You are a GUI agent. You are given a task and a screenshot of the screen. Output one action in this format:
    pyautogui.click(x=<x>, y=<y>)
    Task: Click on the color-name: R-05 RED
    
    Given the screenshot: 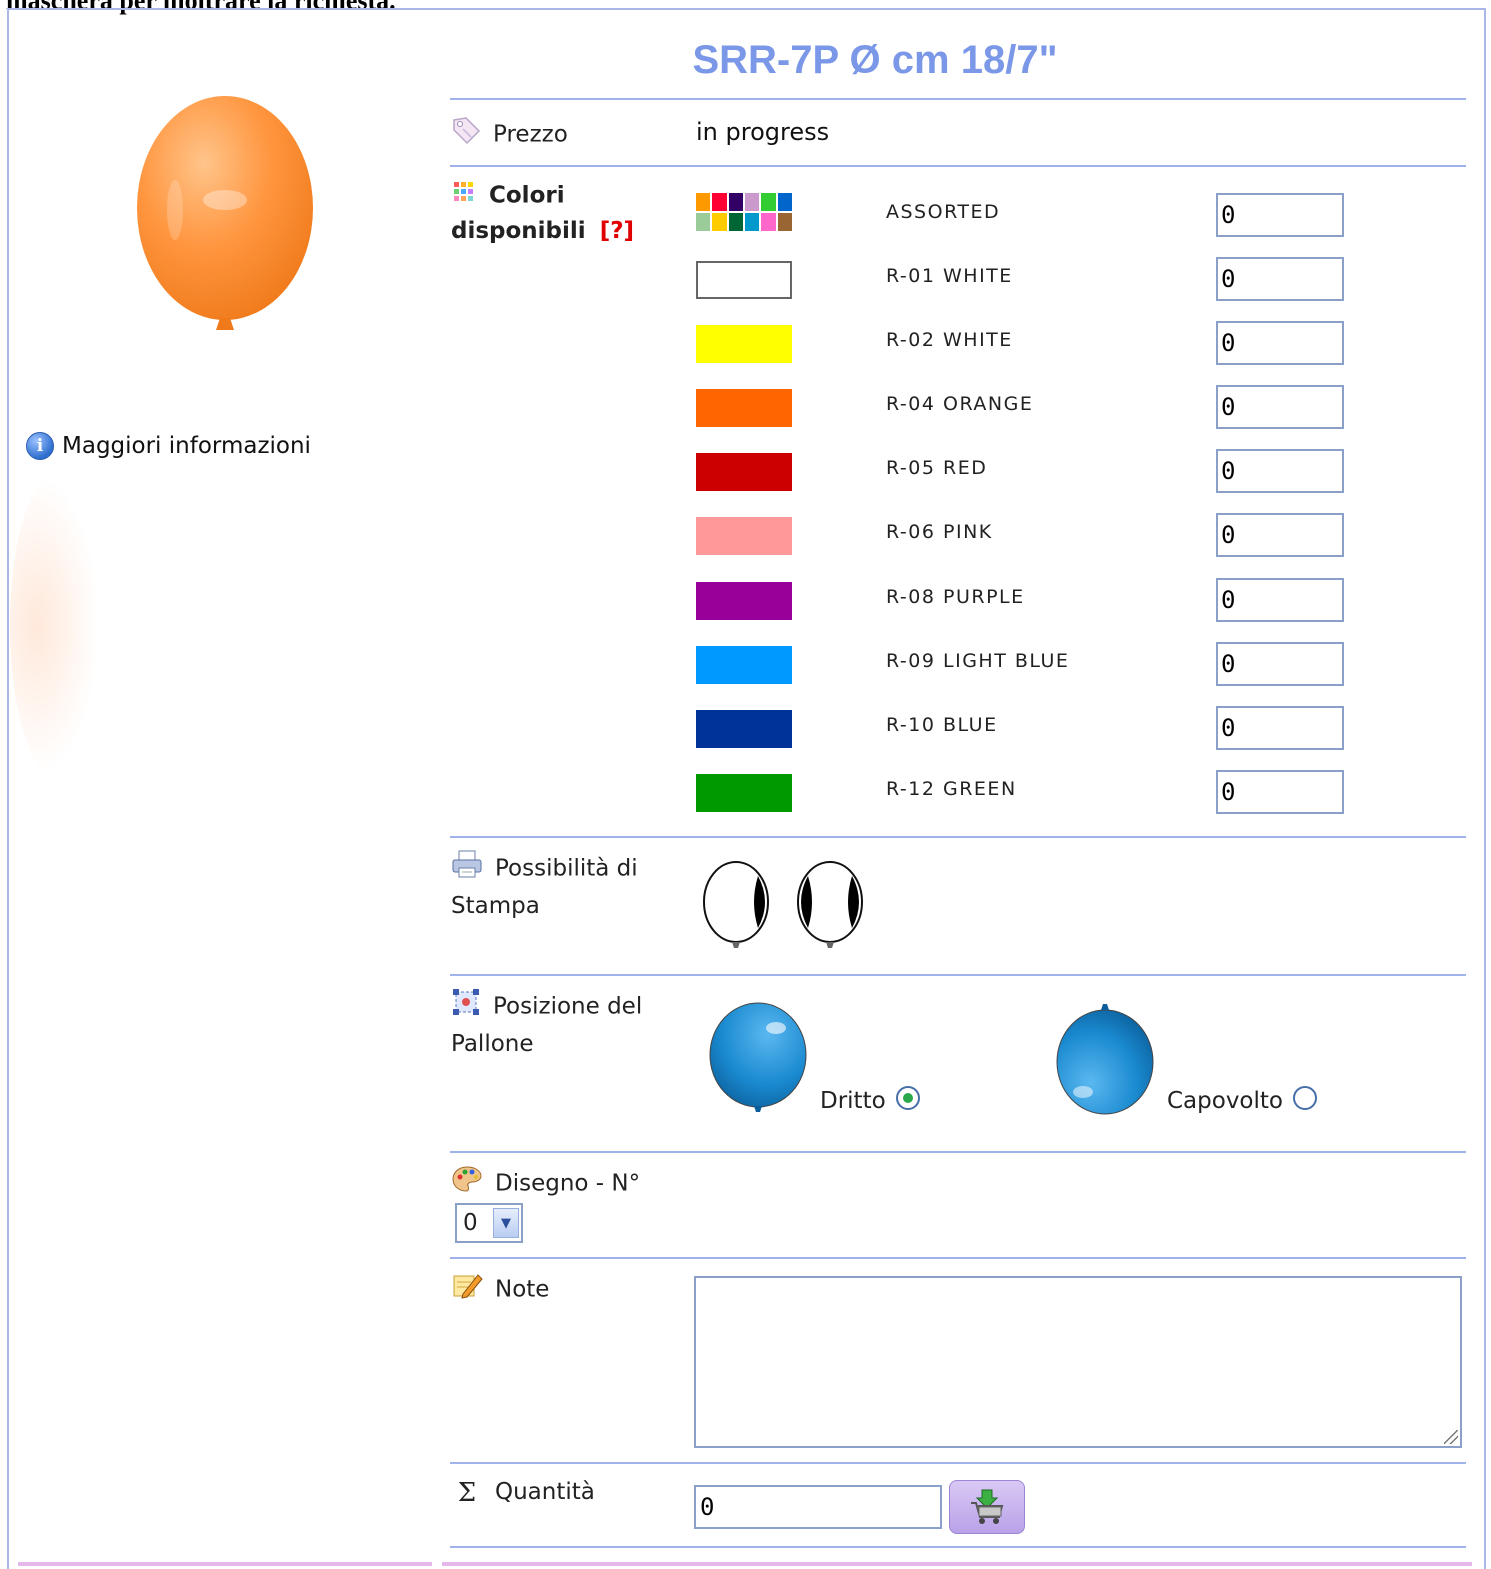 What is the action you would take?
    pyautogui.click(x=937, y=468)
    